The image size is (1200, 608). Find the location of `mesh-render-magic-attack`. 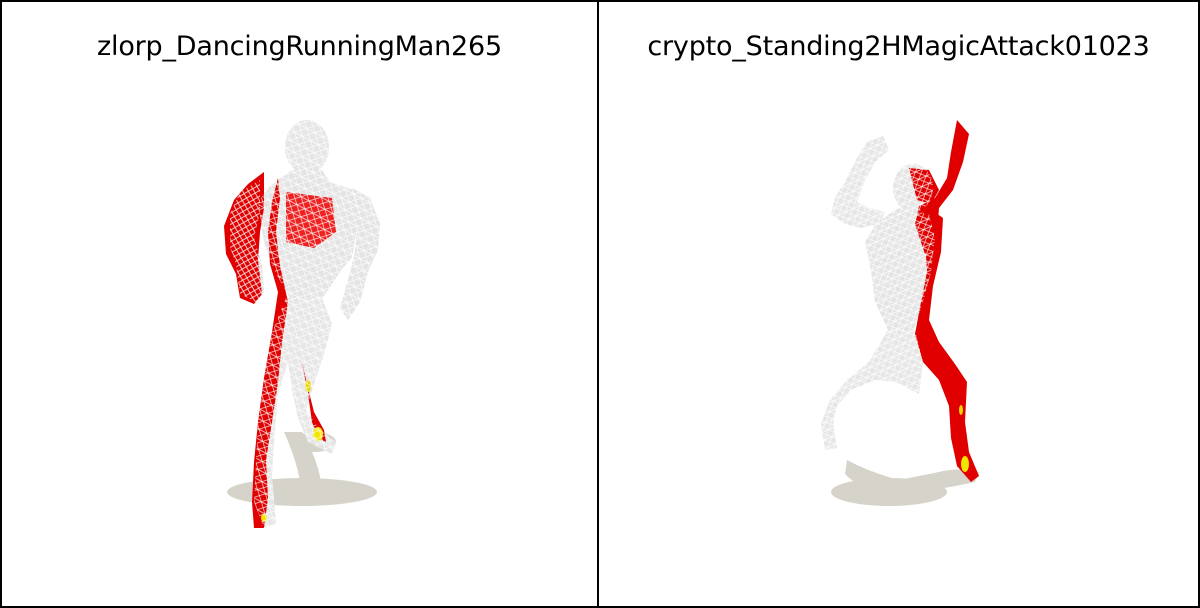

mesh-render-magic-attack is located at coordinates (900, 313).